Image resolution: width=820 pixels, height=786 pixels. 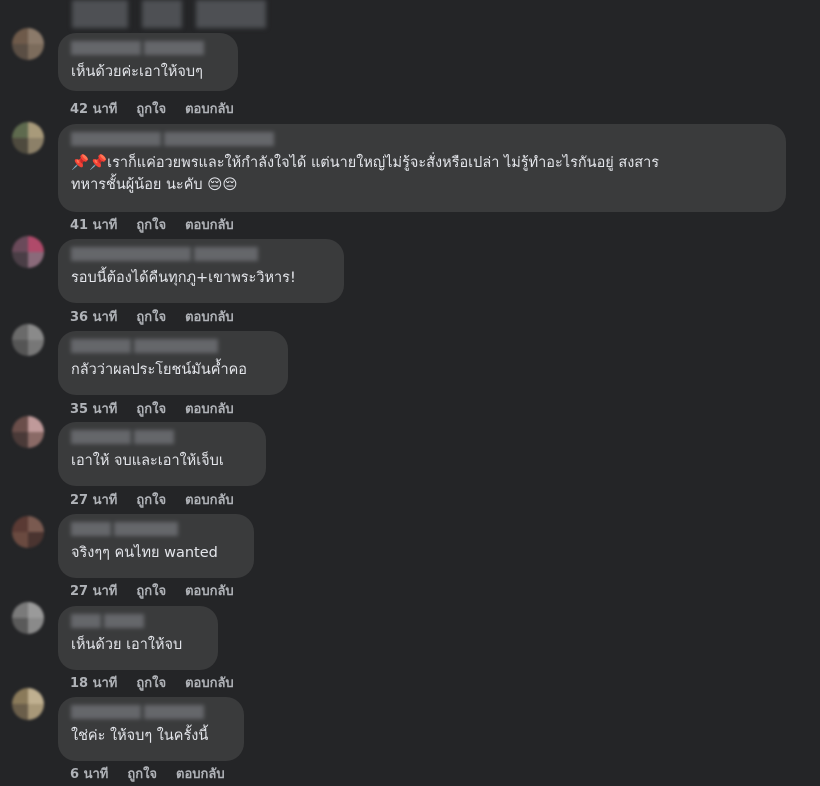 I want to click on comment-actions: 18 นาที ถูกใจ ตอบกลับ, so click(x=152, y=682).